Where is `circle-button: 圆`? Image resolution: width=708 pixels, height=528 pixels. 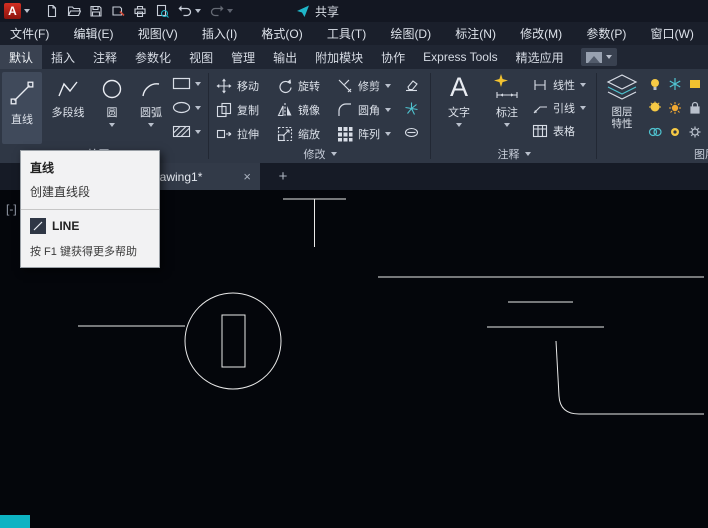
circle-button: 圆 is located at coordinates (112, 102).